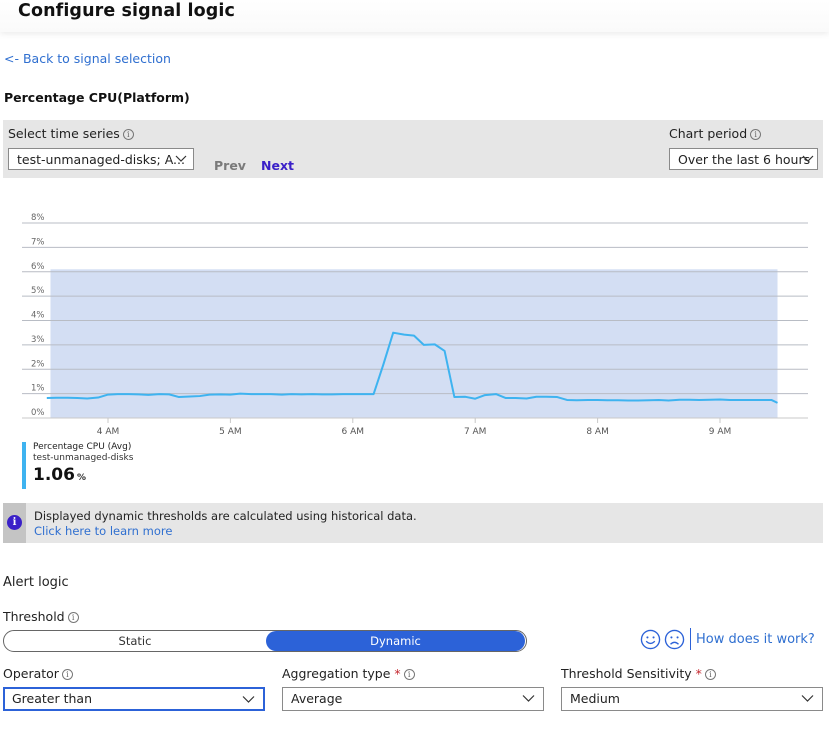 The width and height of the screenshot is (829, 729). Describe the element at coordinates (413, 699) in the screenshot. I see `aggregation-type-dropdown: Average` at that location.